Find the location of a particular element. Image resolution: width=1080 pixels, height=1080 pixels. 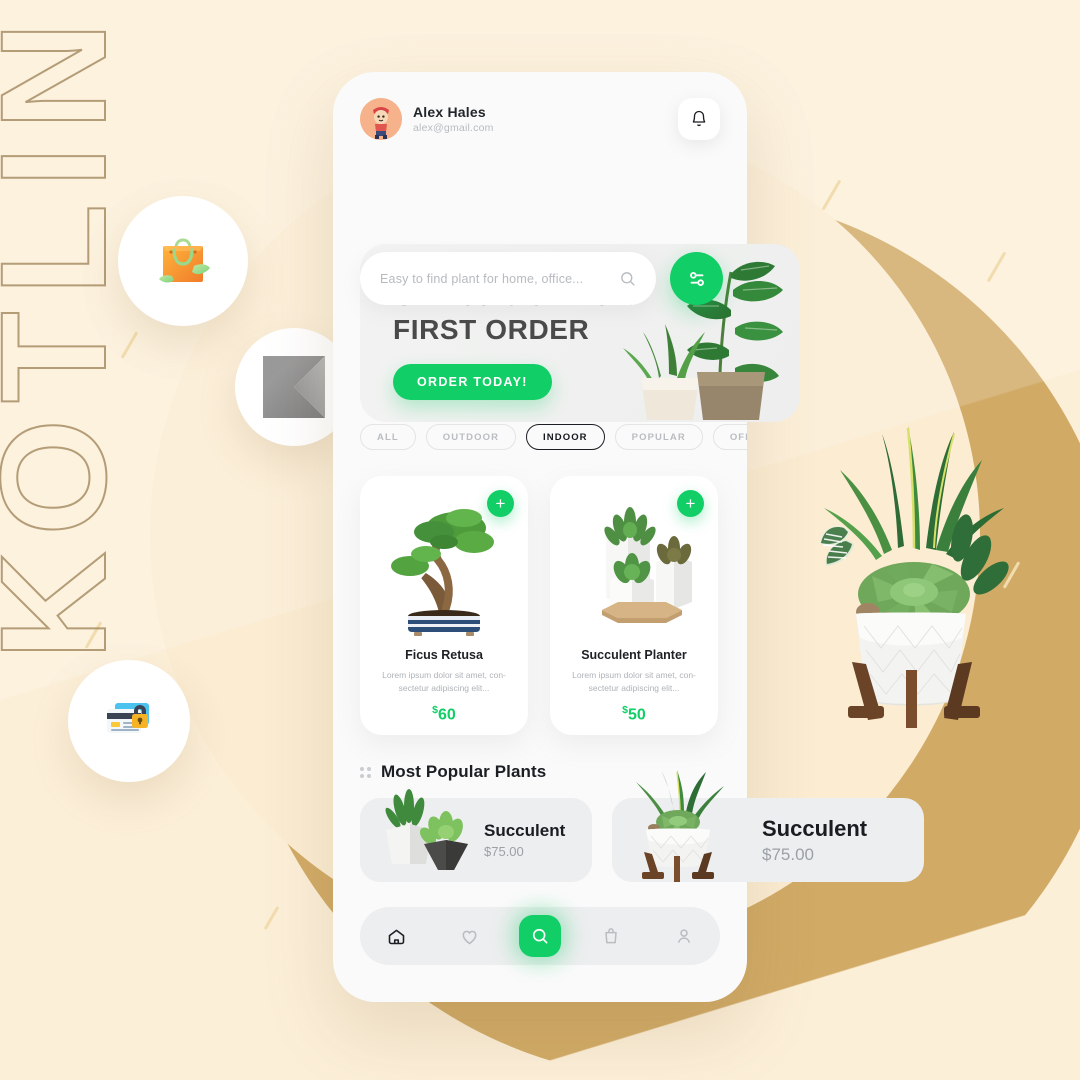

category-chip-indoor: INDOOR is located at coordinates (565, 437).